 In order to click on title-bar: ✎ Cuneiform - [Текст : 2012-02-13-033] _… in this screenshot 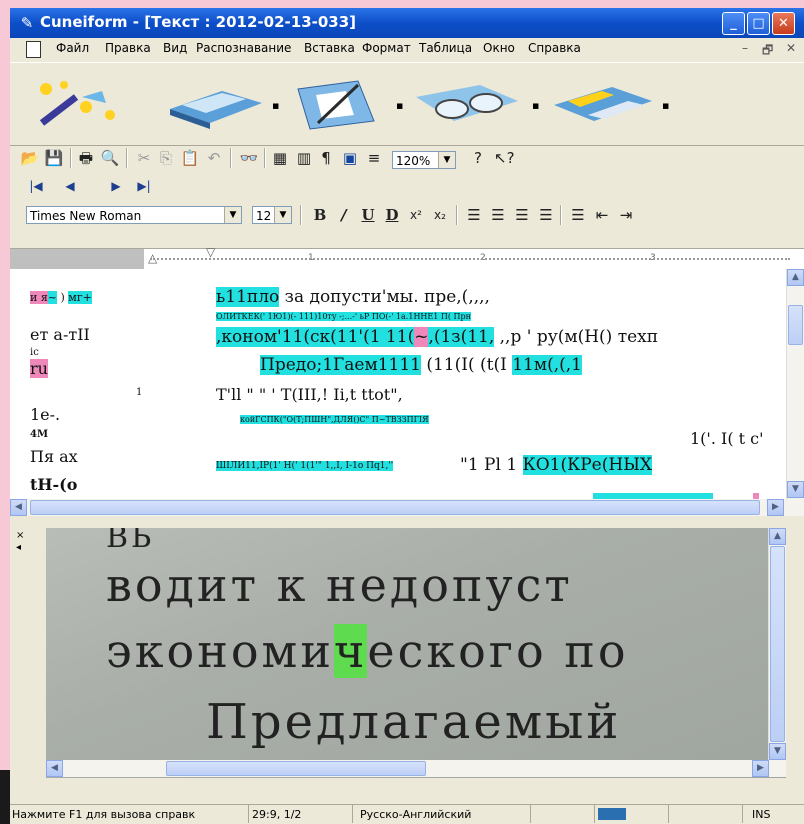, I will do `click(407, 23)`.